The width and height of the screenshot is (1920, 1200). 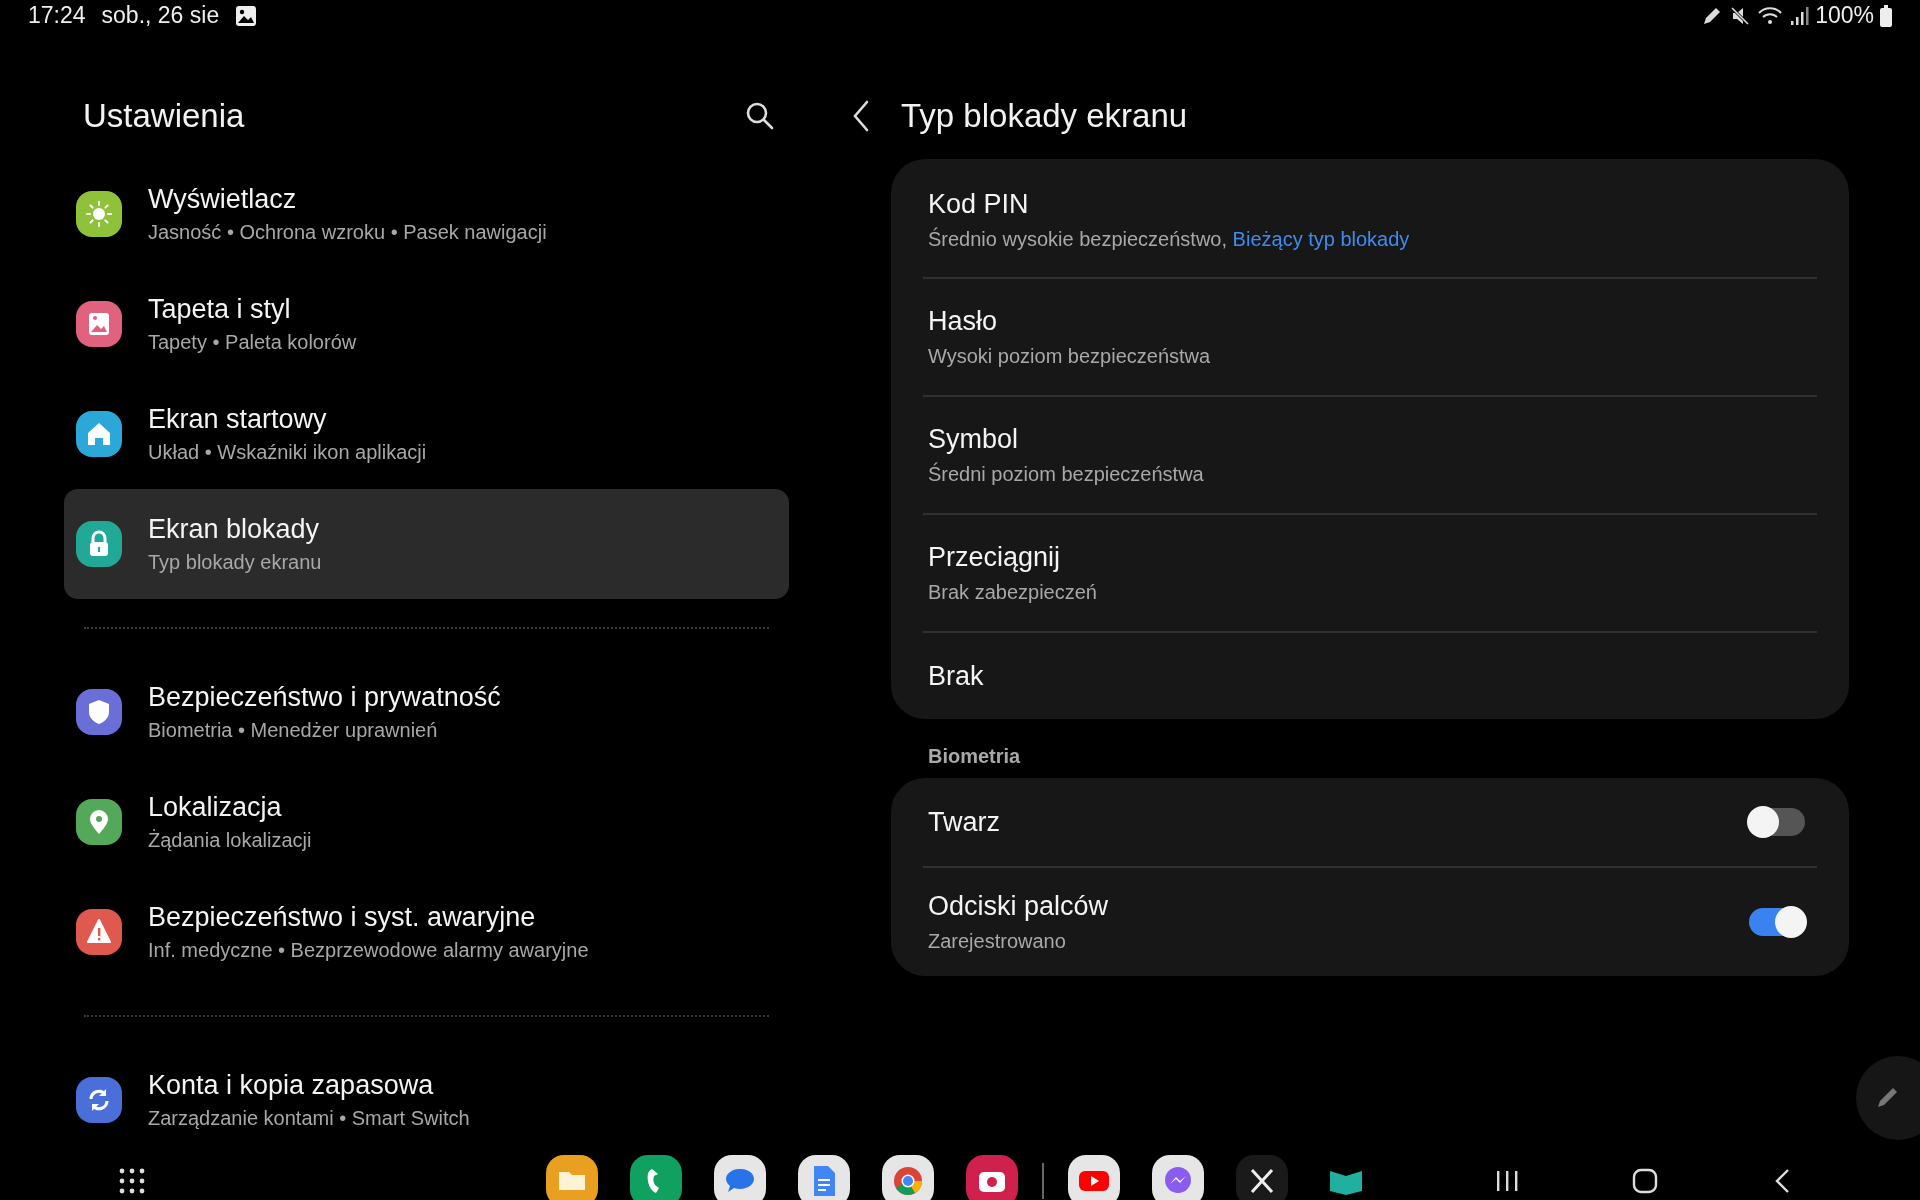 I want to click on image-icon, so click(x=246, y=15).